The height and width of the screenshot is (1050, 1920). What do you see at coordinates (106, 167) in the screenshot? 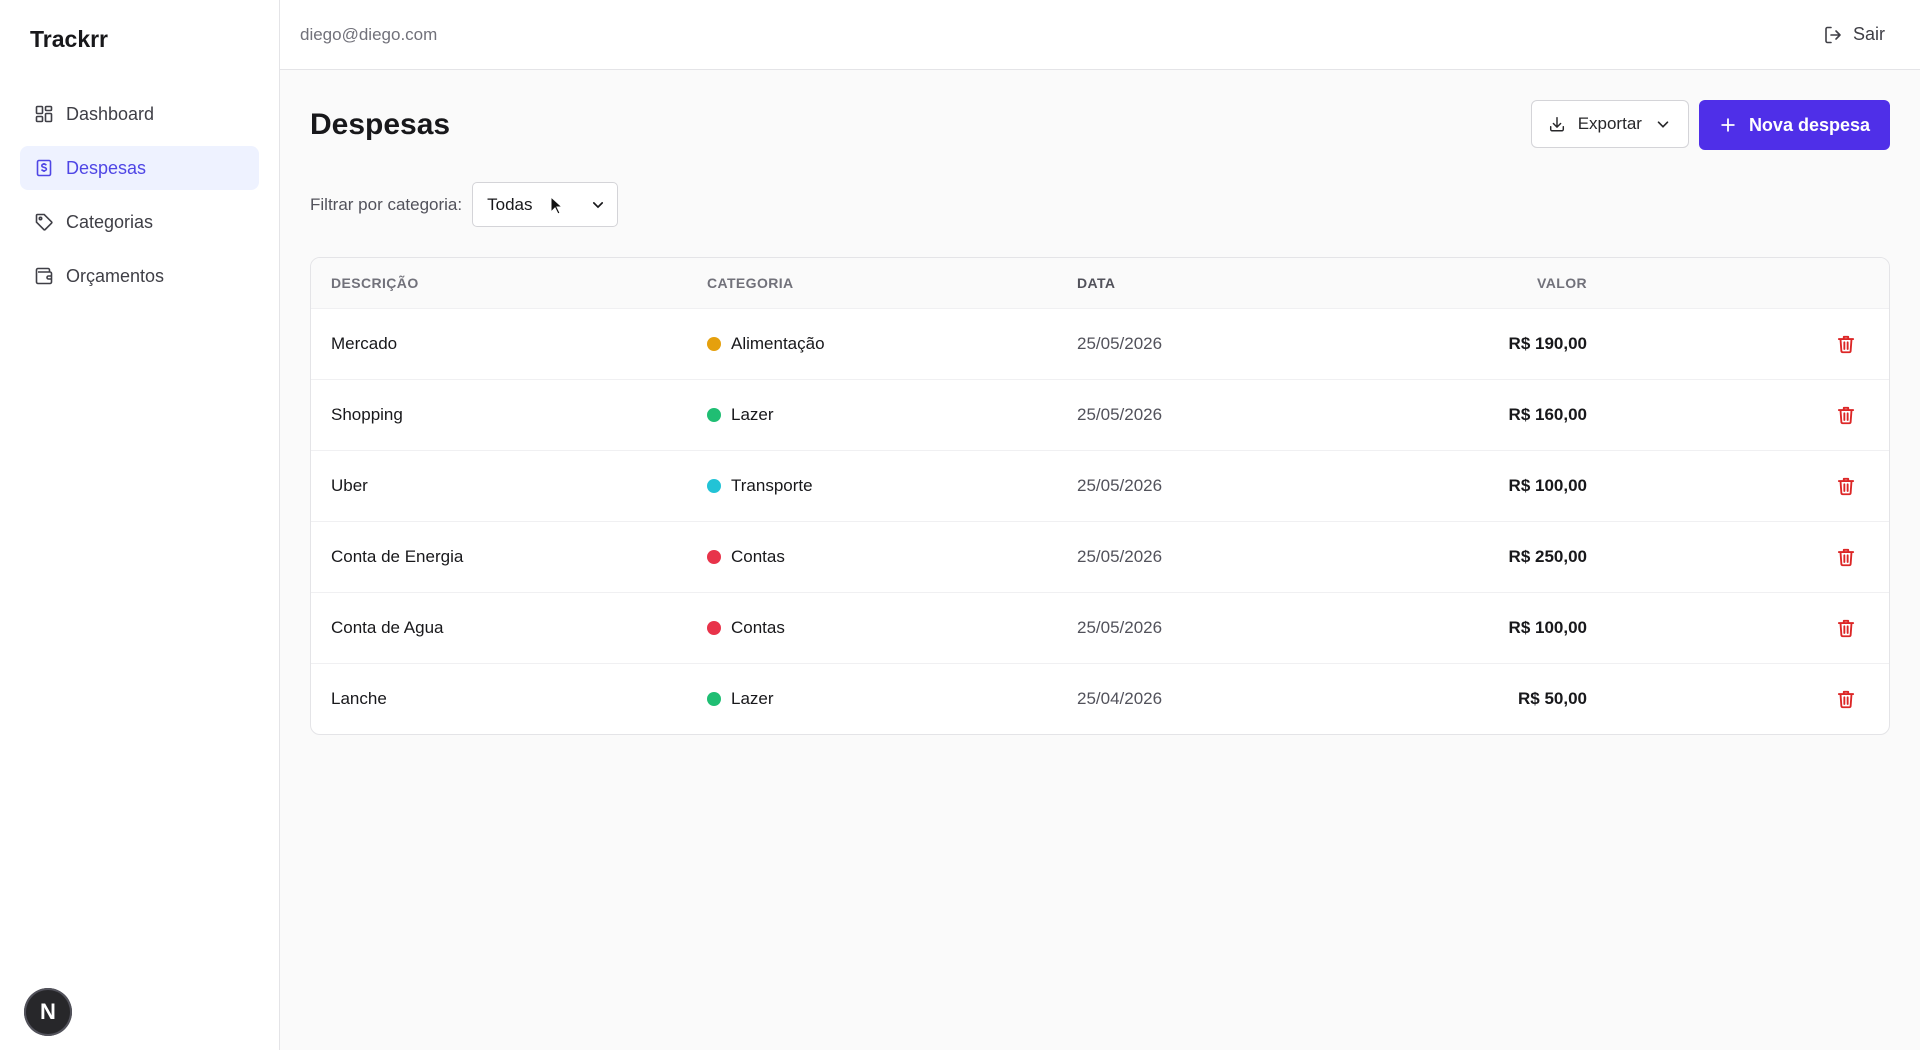
I see `sidebar-item-label: Despesas` at bounding box center [106, 167].